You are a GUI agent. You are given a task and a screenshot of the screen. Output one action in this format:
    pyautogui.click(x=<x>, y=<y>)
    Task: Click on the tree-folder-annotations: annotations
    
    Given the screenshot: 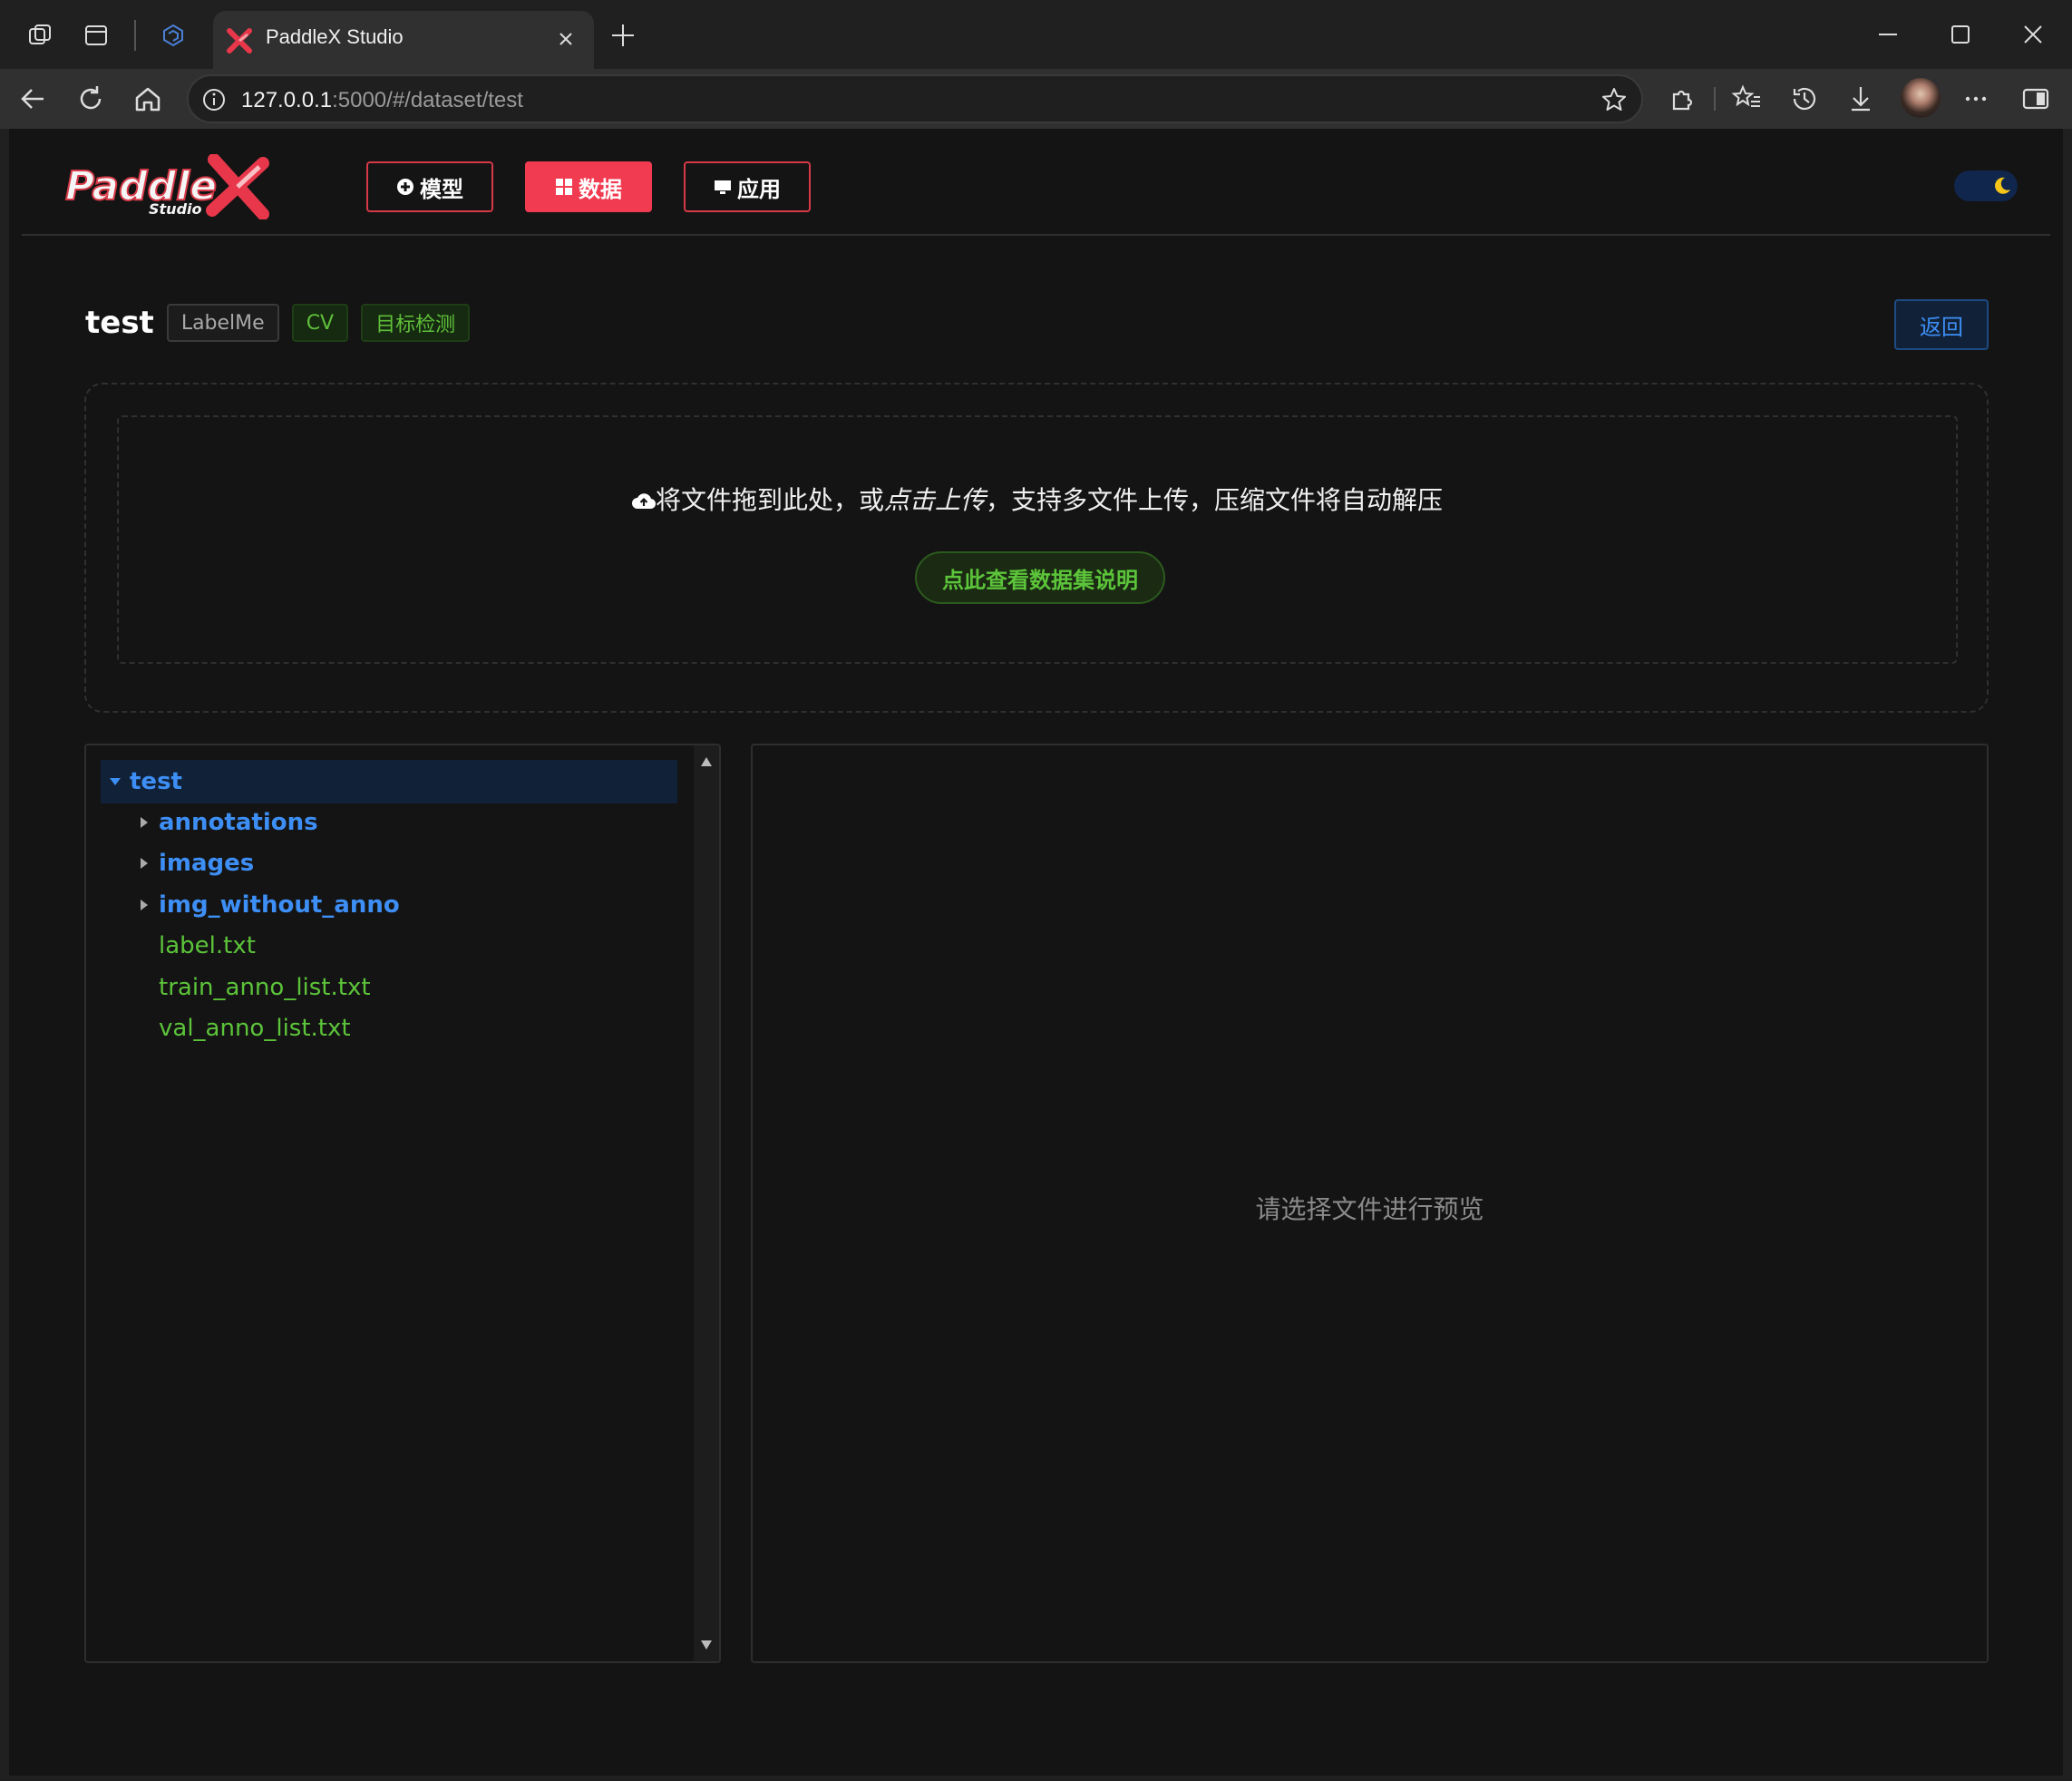 What is the action you would take?
    pyautogui.click(x=389, y=823)
    